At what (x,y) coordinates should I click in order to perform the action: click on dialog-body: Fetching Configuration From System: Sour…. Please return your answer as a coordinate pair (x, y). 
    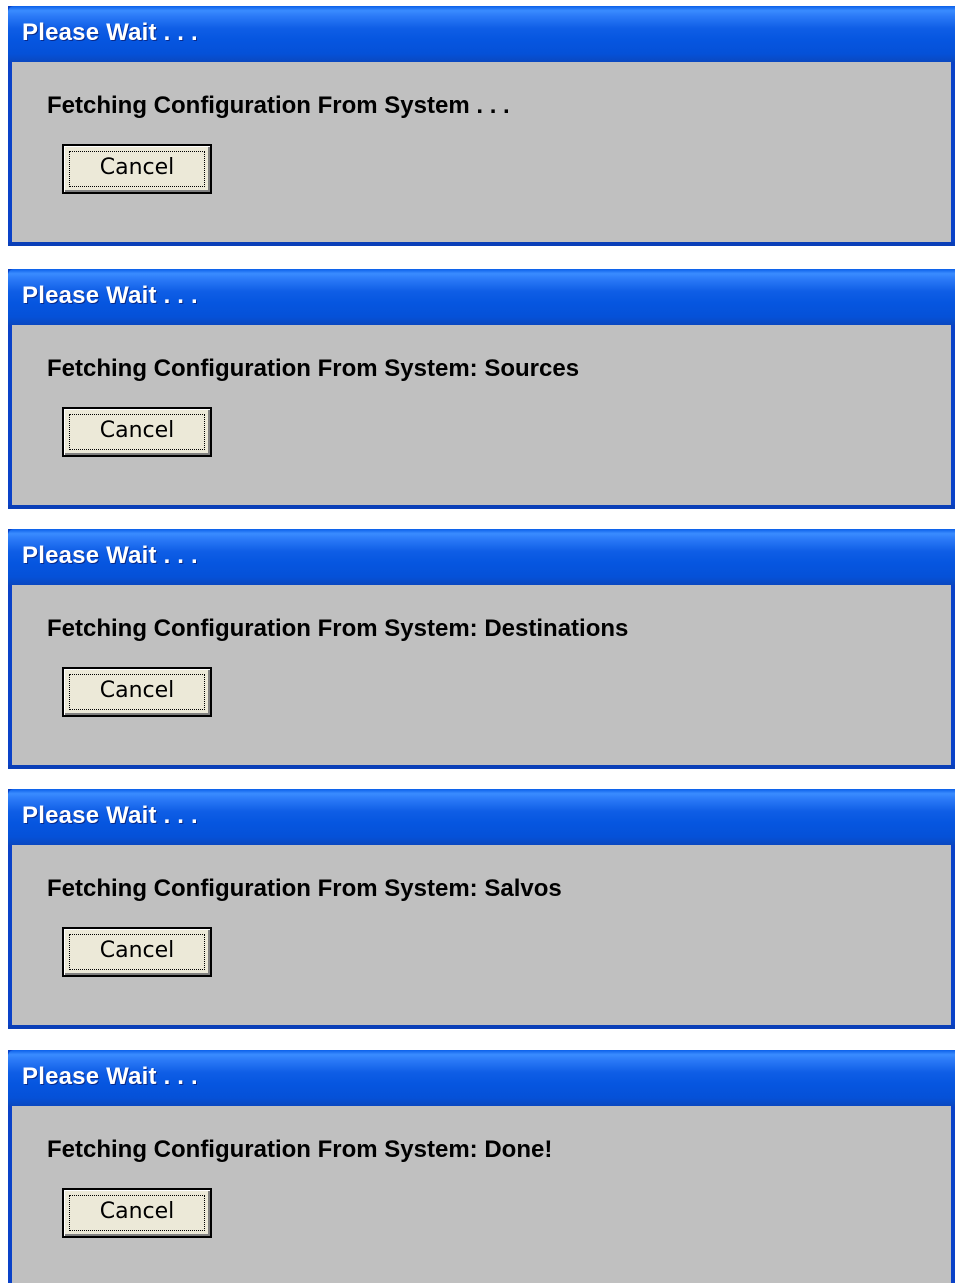
    Looking at the image, I should click on (481, 415).